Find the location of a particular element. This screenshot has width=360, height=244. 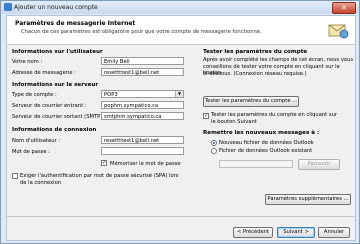

title-bar: Ajouter un nouveau compte ✕ is located at coordinates (180, 7).